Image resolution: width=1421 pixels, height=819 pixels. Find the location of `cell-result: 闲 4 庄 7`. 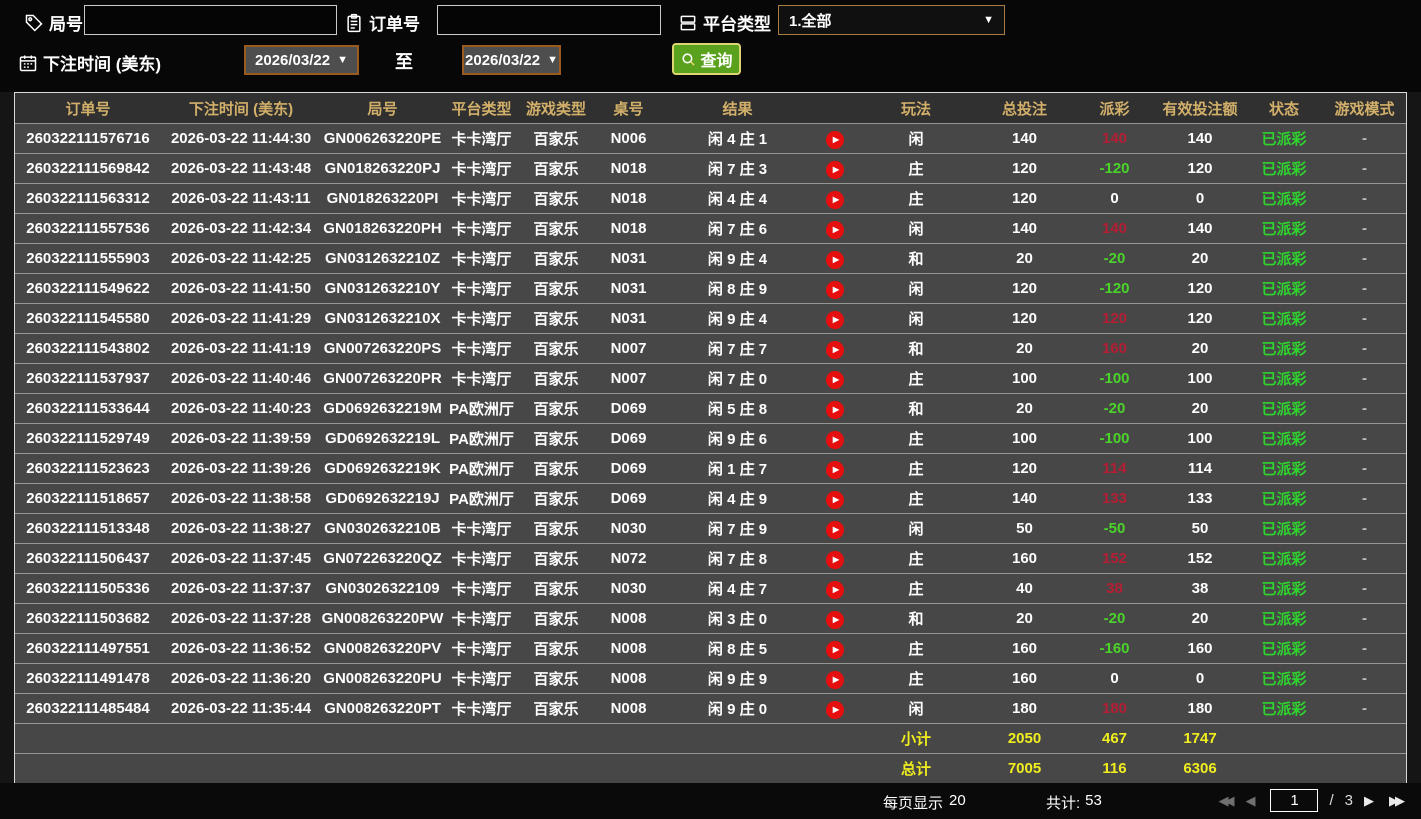

cell-result: 闲 4 庄 7 is located at coordinates (737, 589).